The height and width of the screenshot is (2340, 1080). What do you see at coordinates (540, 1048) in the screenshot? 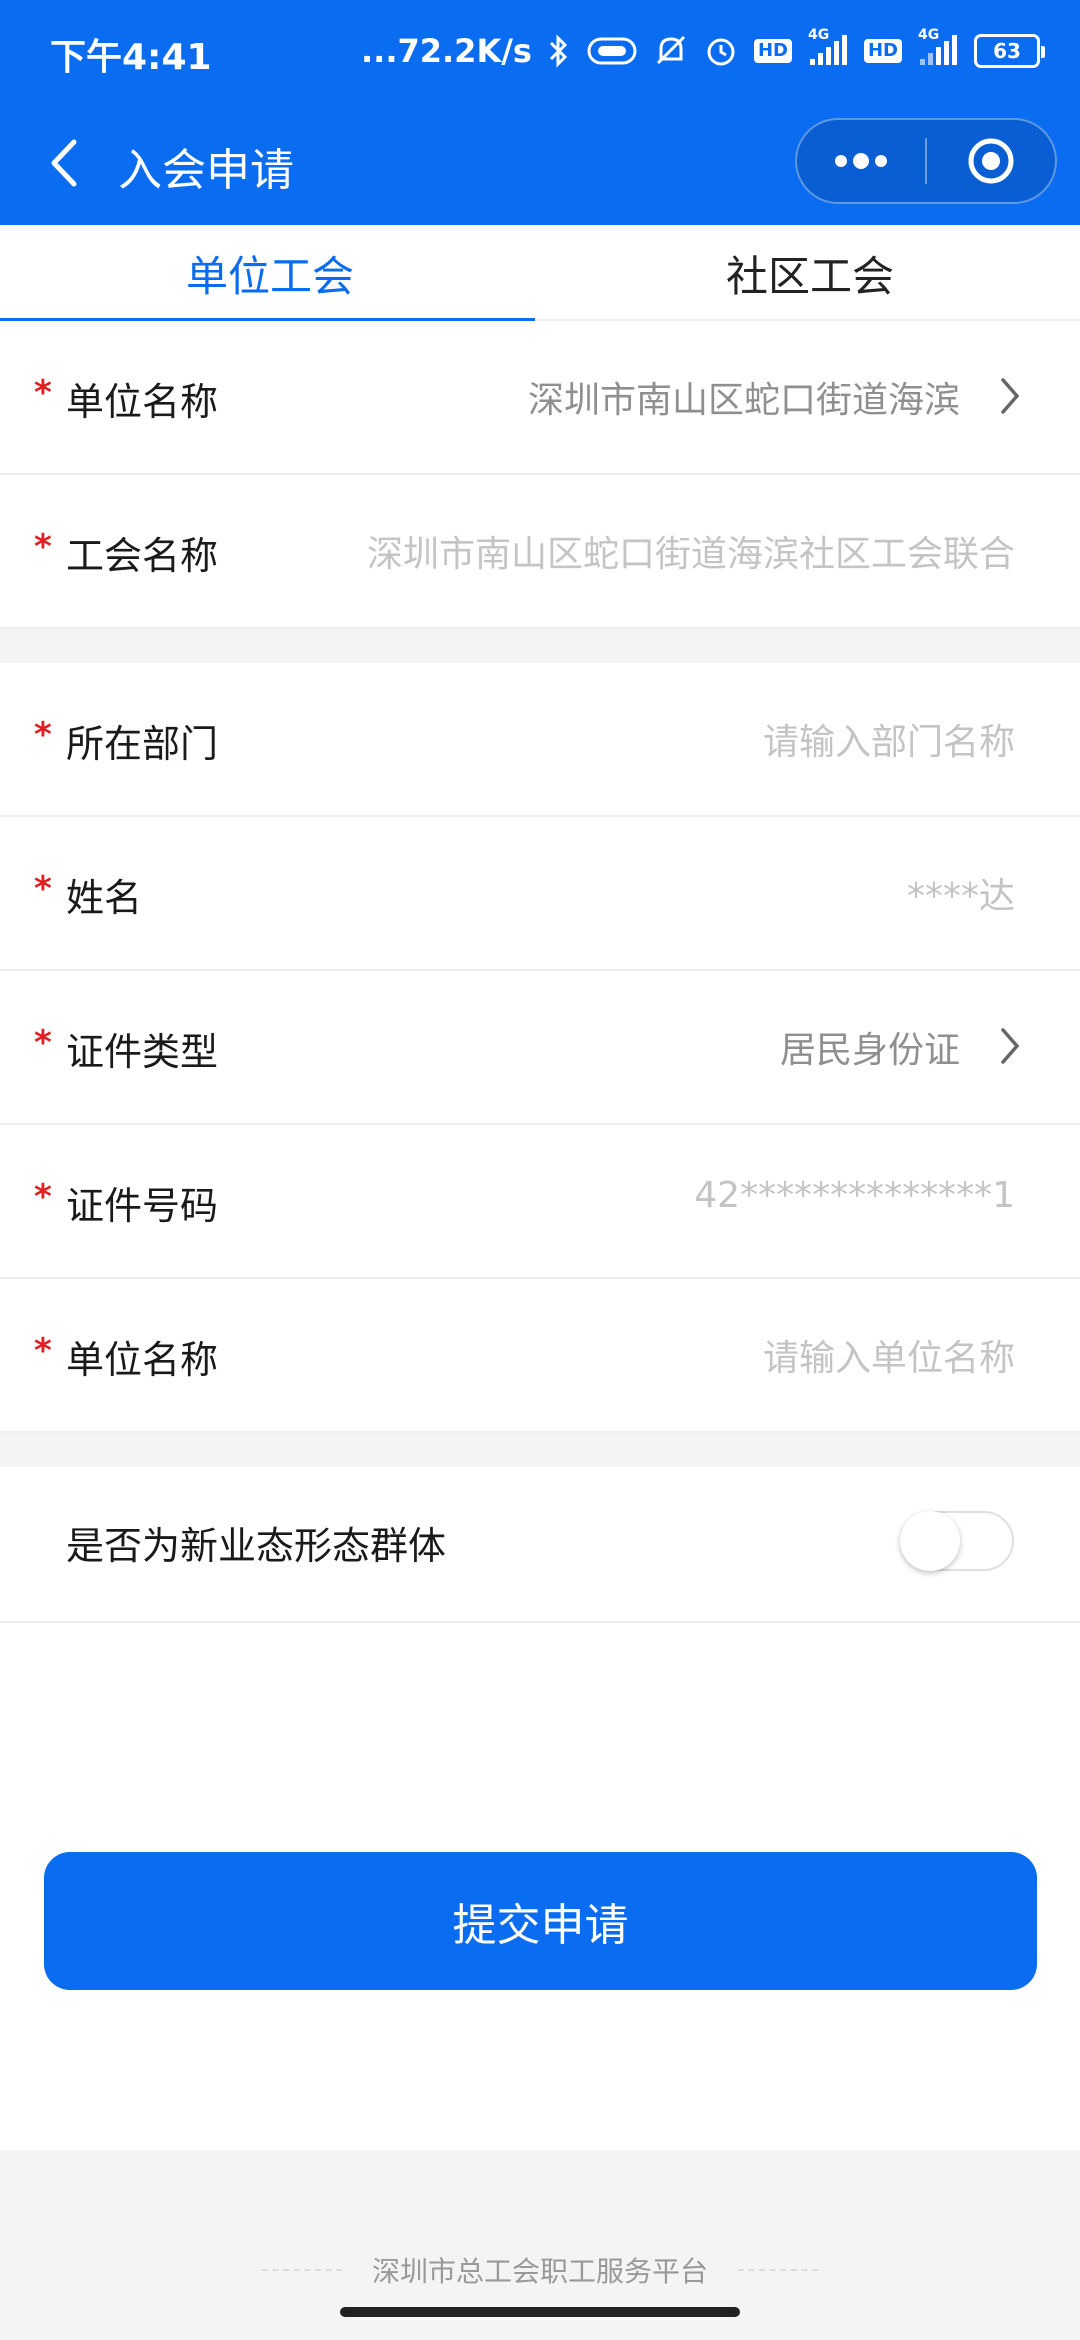
I see `id-type-row: * 证件类型 居民身份证` at bounding box center [540, 1048].